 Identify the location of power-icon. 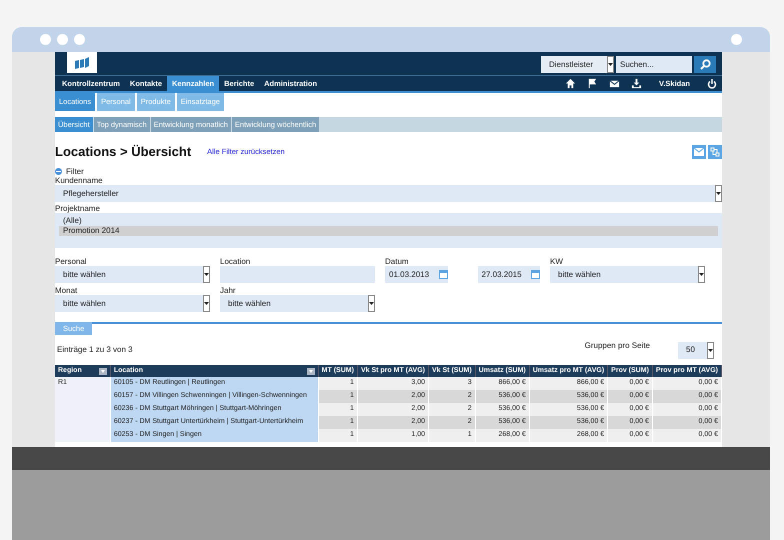
(712, 83).